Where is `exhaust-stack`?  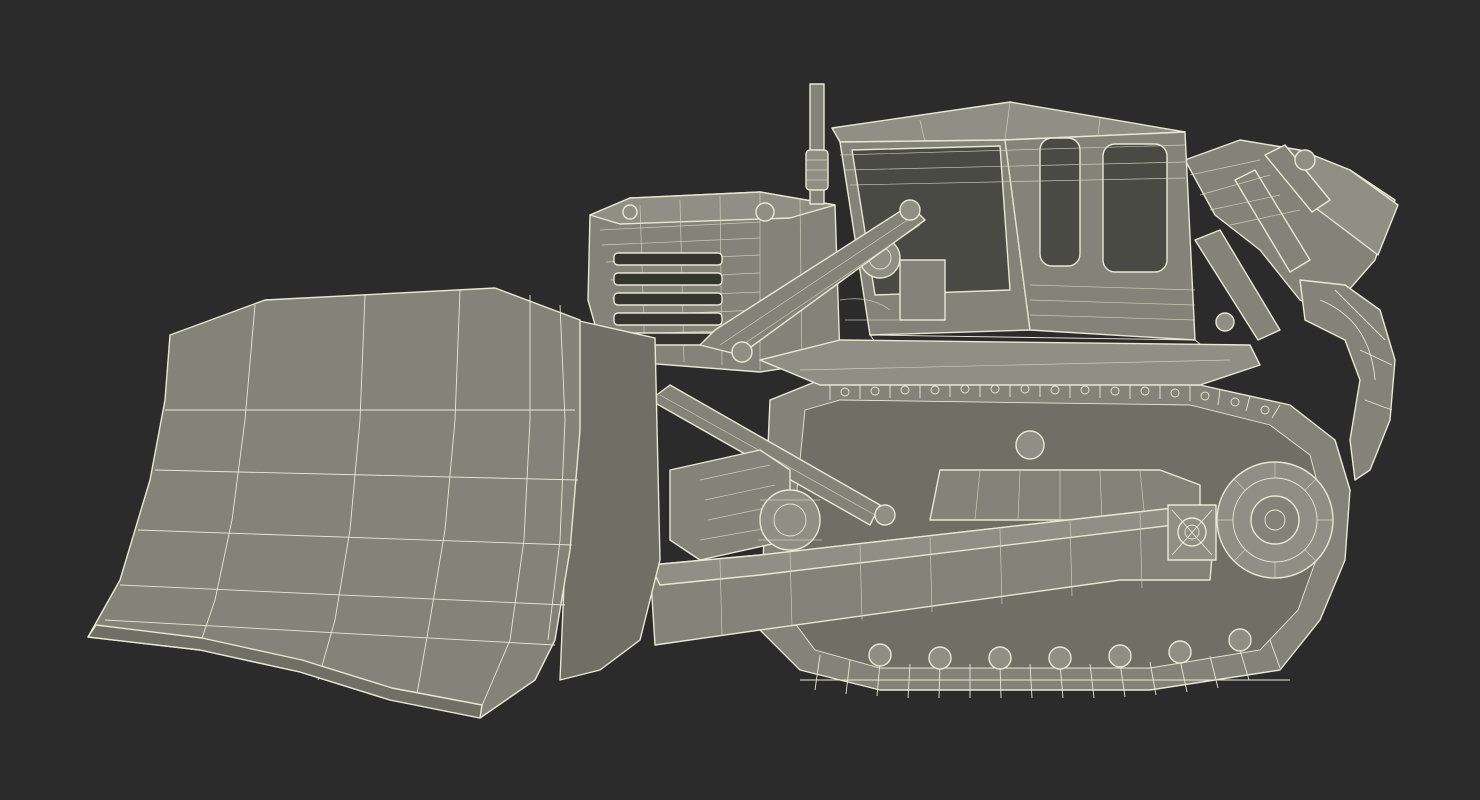
exhaust-stack is located at coordinates (817, 144).